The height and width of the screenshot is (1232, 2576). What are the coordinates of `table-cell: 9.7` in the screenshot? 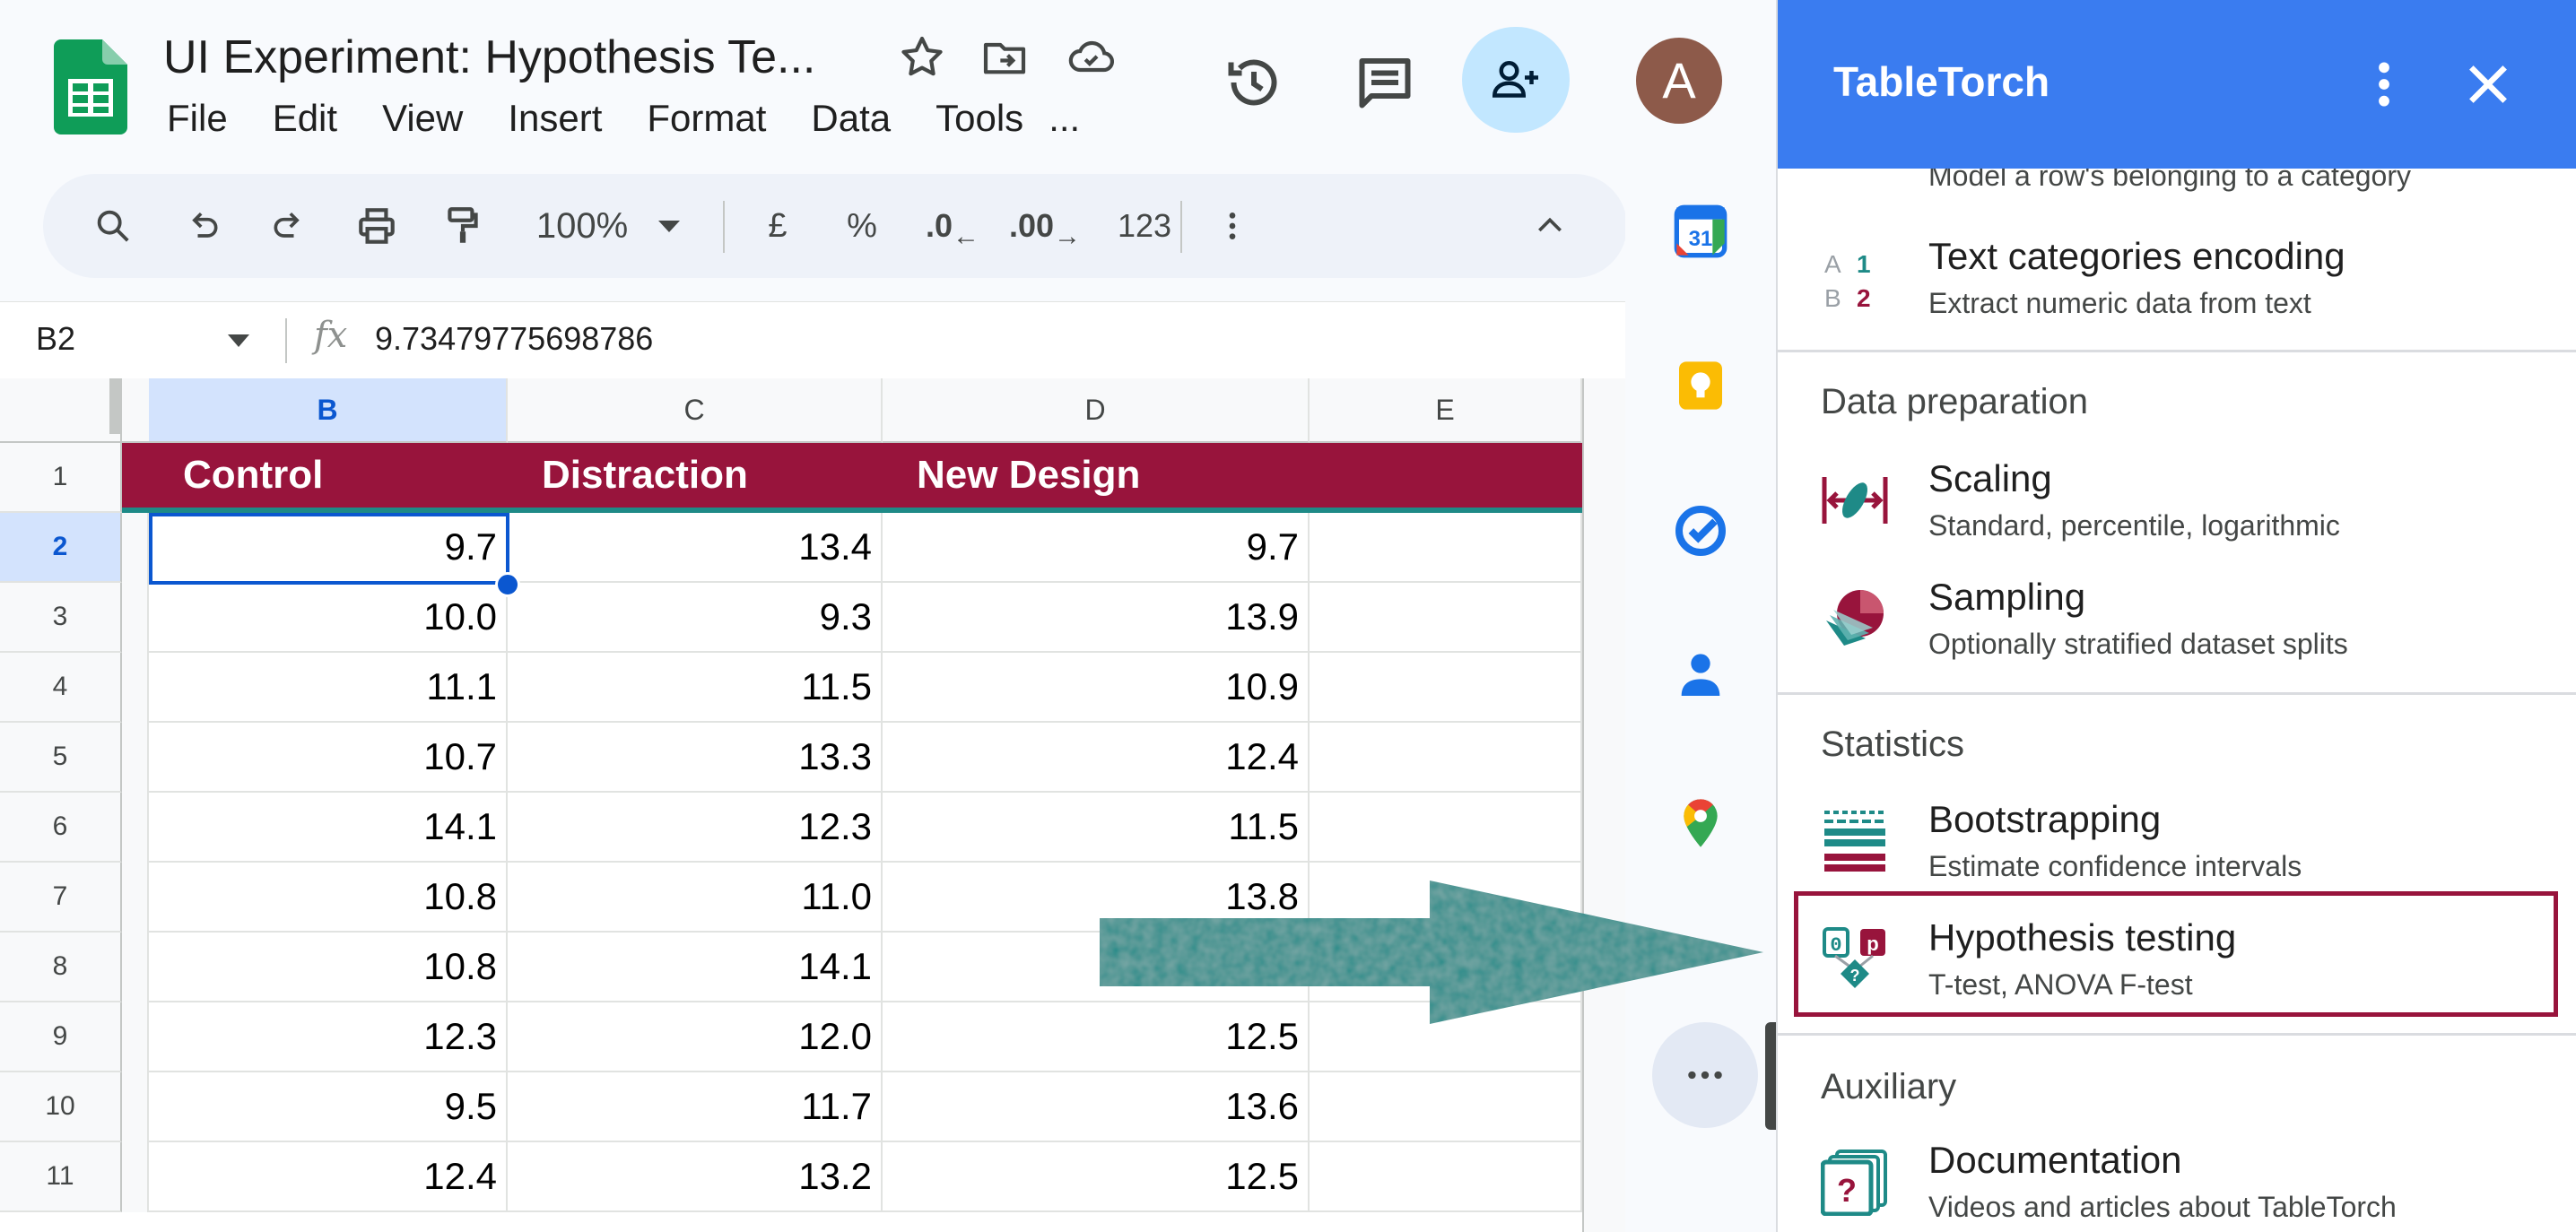 It's located at (1096, 548).